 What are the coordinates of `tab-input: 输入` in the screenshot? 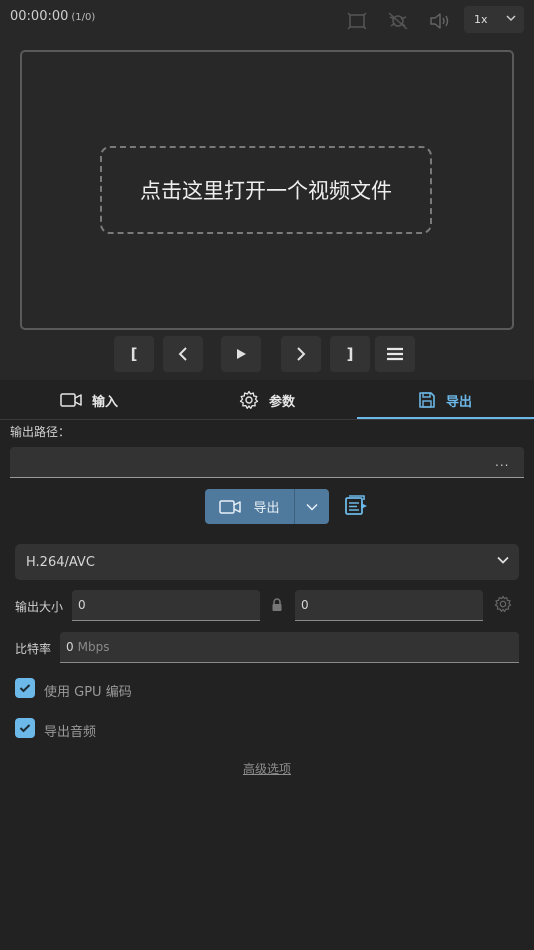 It's located at (89, 400).